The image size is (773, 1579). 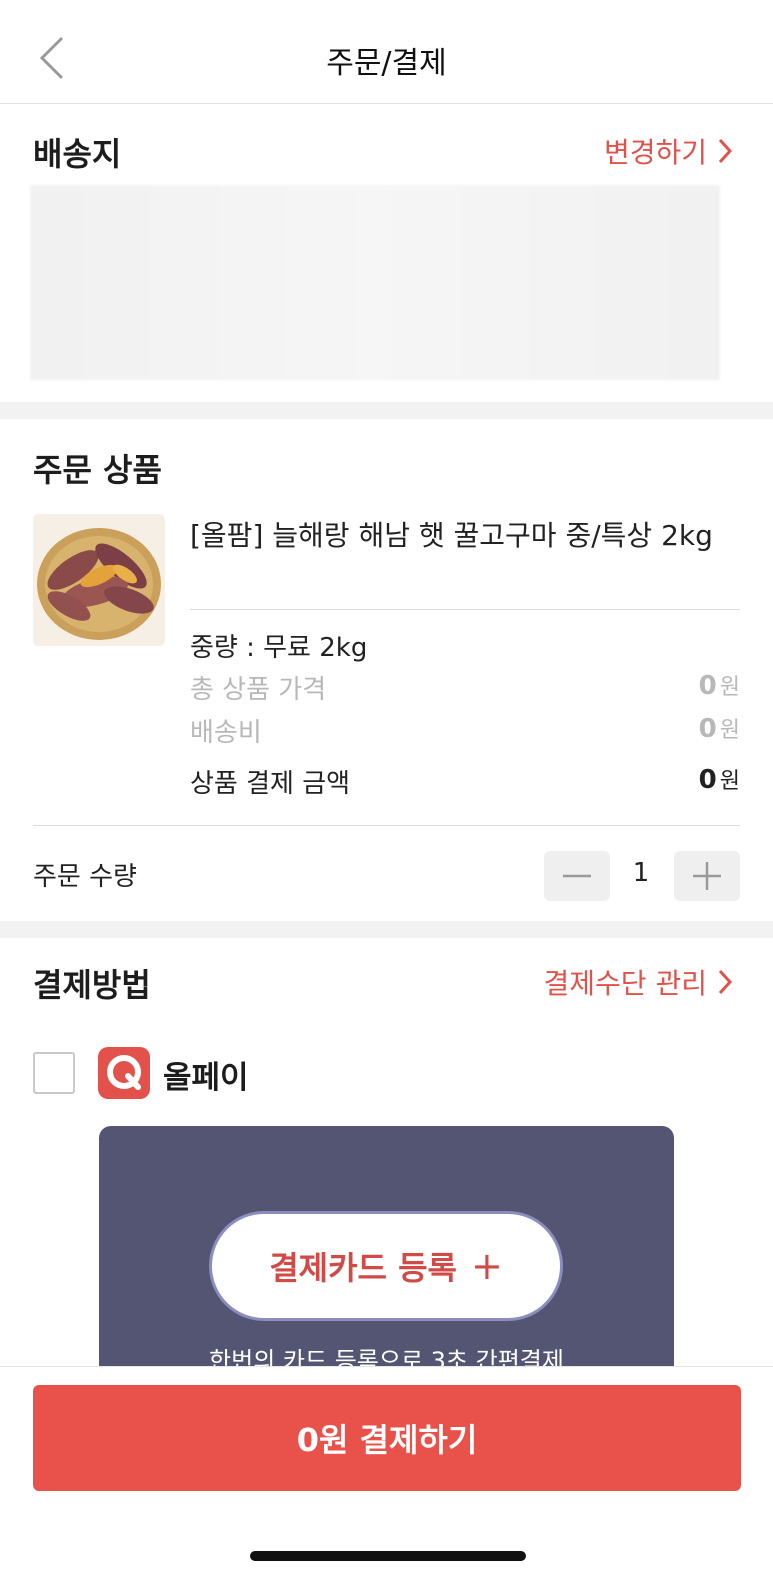 What do you see at coordinates (99, 580) in the screenshot?
I see `product-thumbnail` at bounding box center [99, 580].